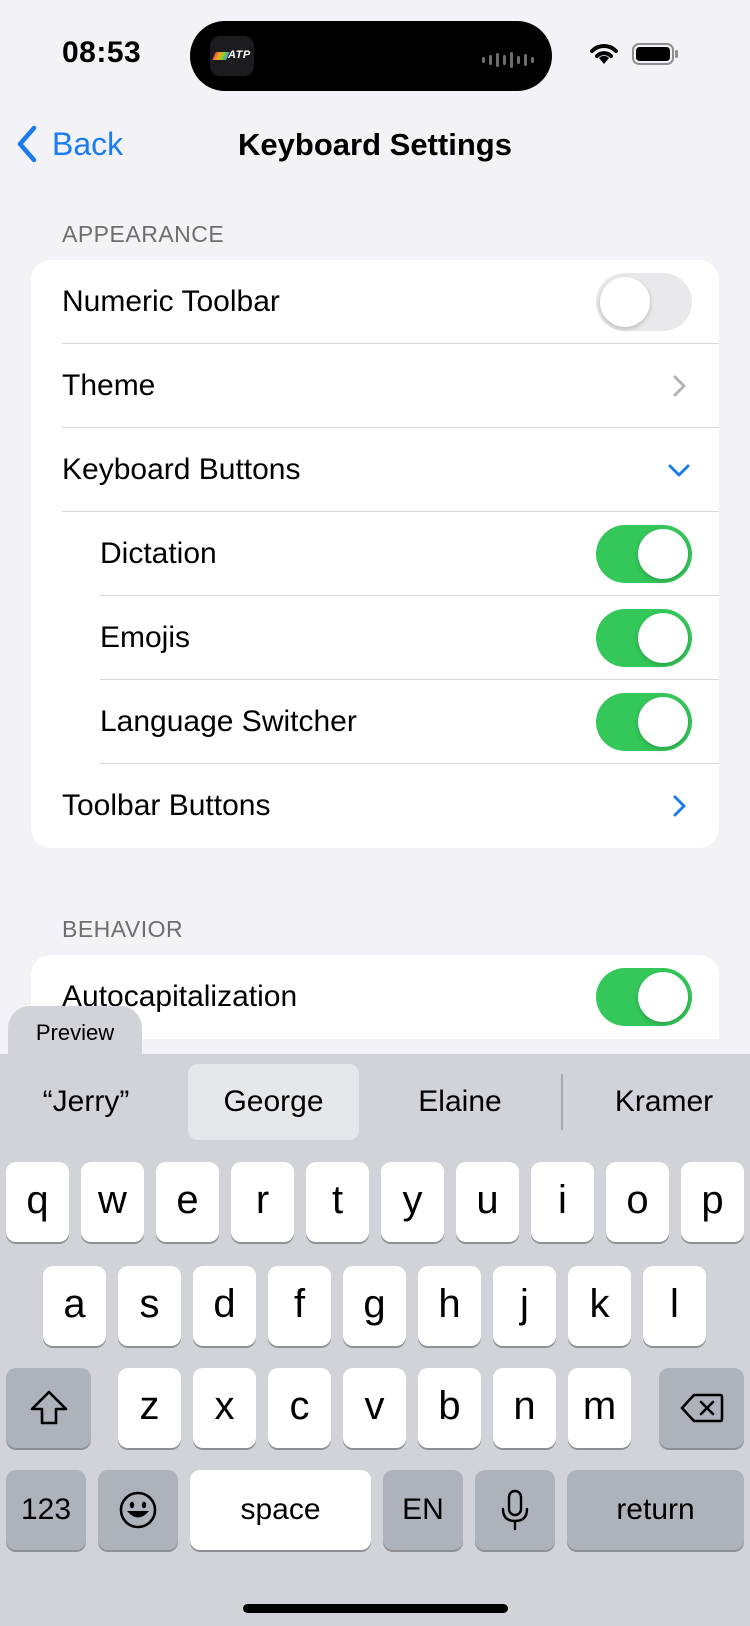  I want to click on page-title: Keyboard Settings, so click(375, 144).